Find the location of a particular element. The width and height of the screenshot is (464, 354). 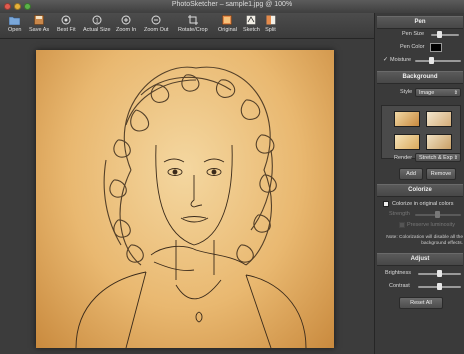

strength-label: Strength is located at coordinates (399, 214).